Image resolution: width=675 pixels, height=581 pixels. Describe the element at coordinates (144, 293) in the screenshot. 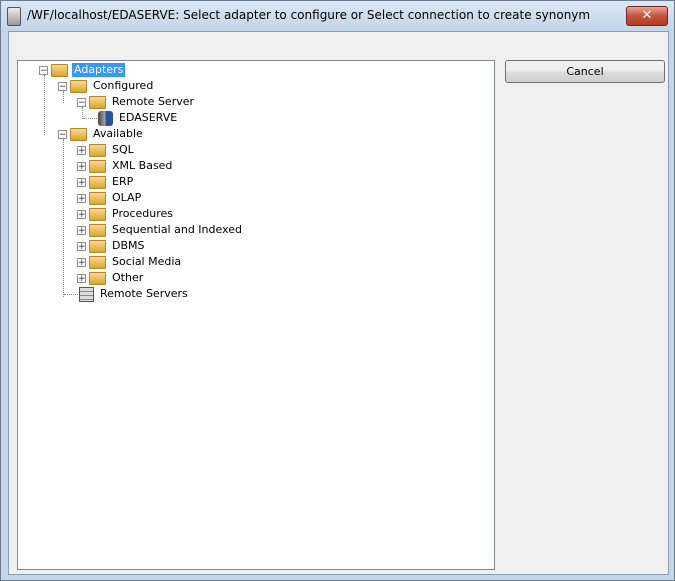

I see `tree-node-label: Remote Servers` at that location.